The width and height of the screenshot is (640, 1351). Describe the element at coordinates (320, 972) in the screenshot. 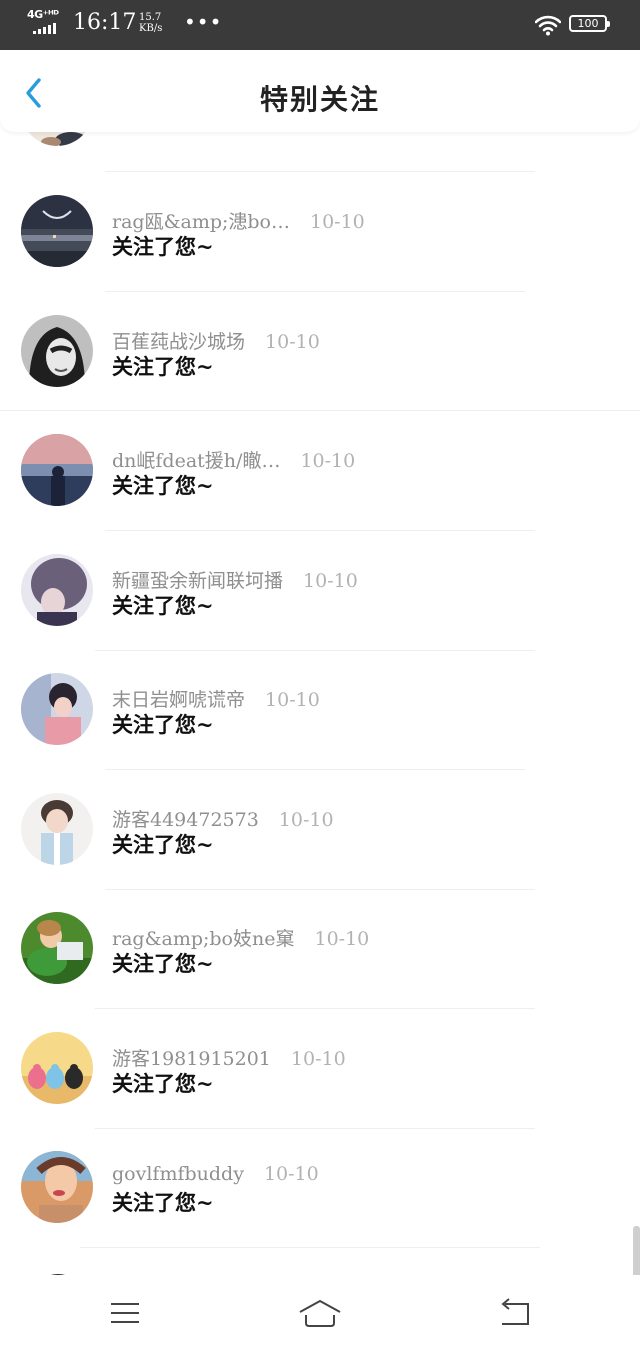

I see `list-item: rag&amp;bo妓ne窠 10-10 关注了您~` at that location.